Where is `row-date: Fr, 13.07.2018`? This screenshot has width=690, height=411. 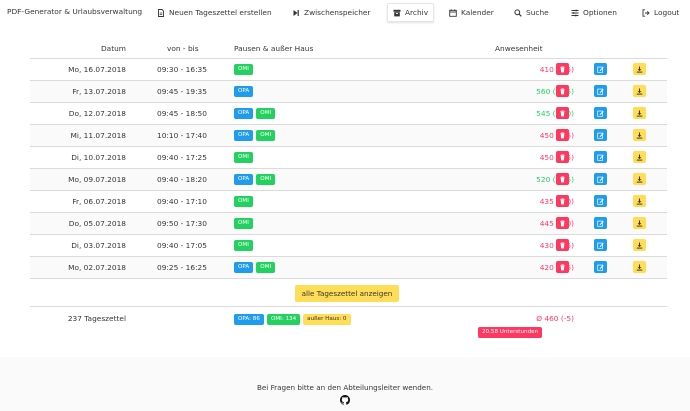 row-date: Fr, 13.07.2018 is located at coordinates (99, 91).